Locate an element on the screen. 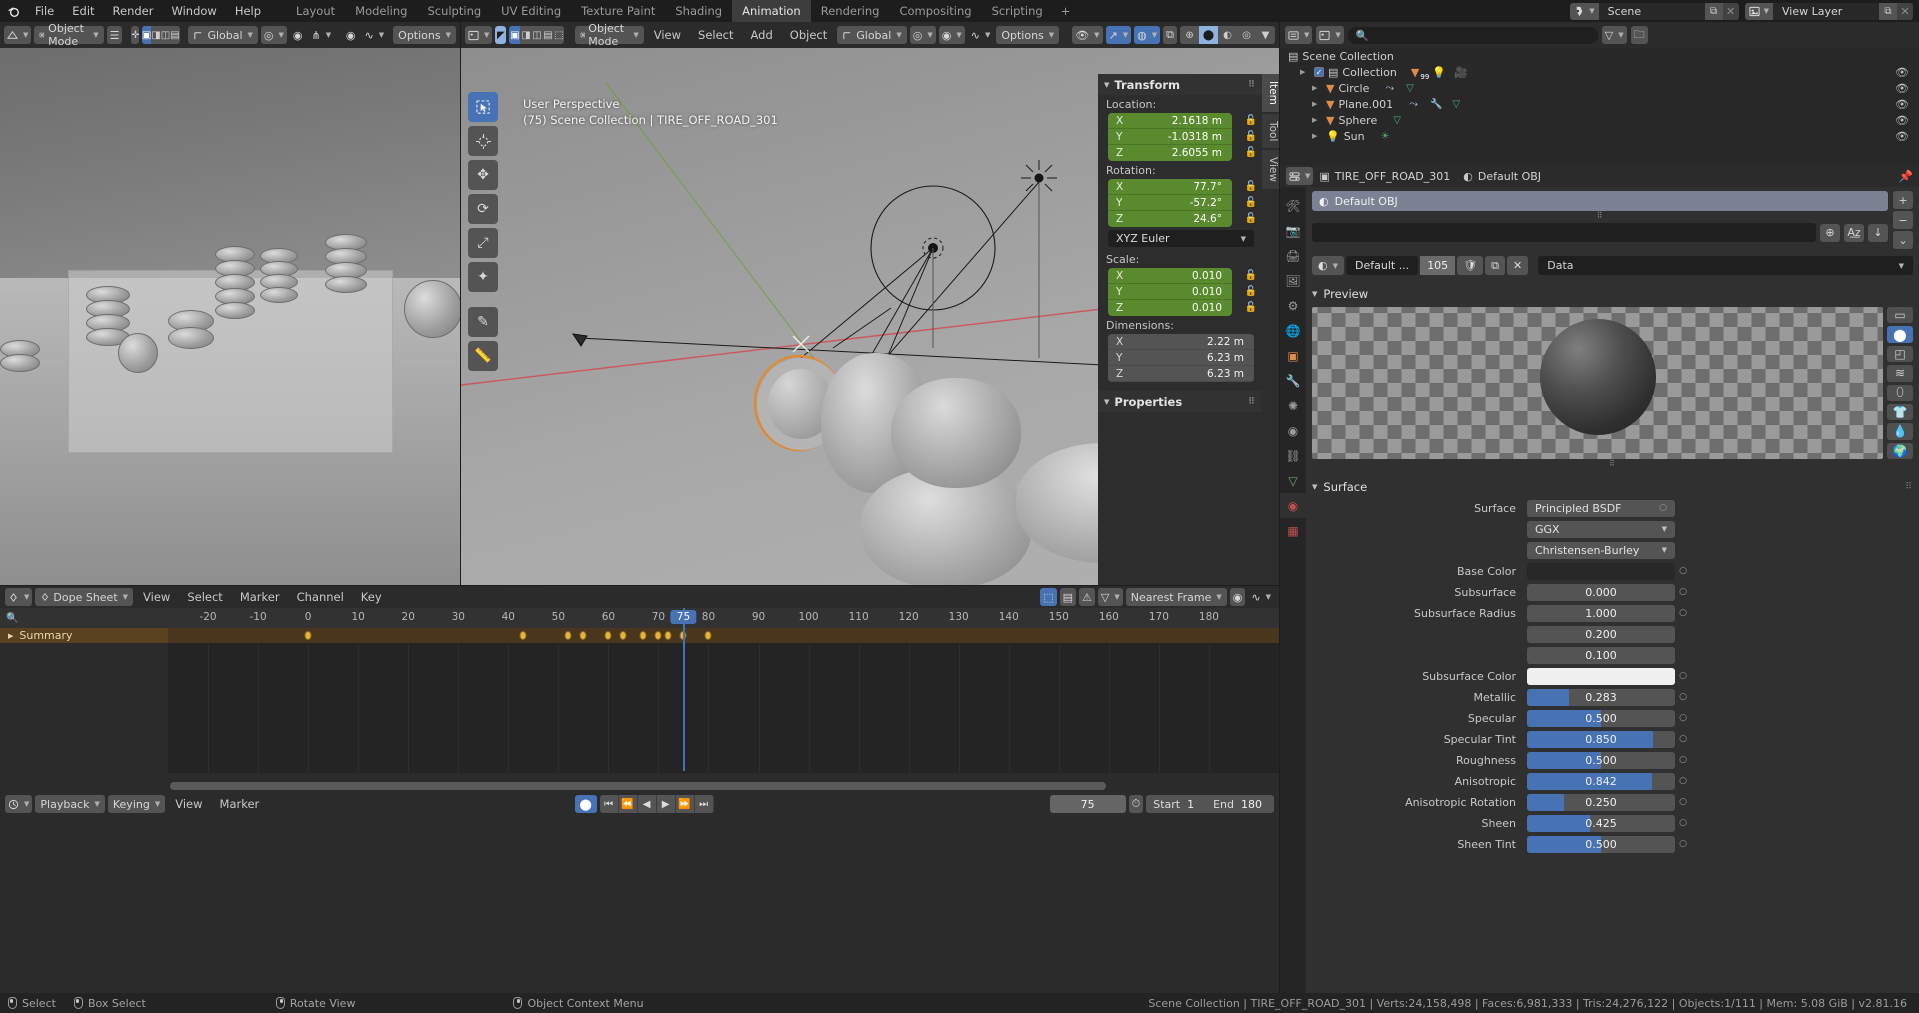 The height and width of the screenshot is (1013, 1919). dopesheet-mode-select: Dope Sheet ▼ is located at coordinates (84, 597).